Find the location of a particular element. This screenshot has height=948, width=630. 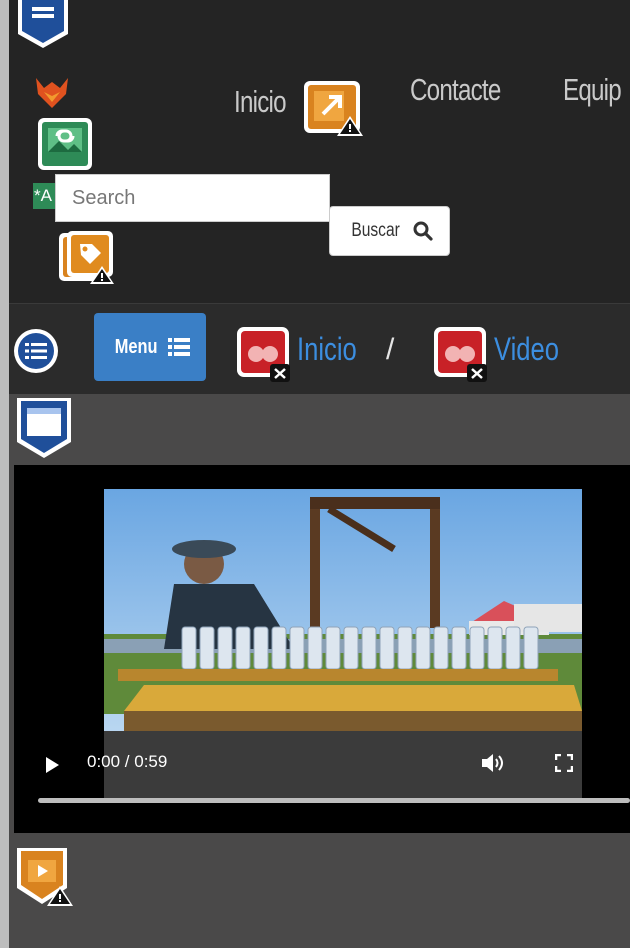

video-warning-icon is located at coordinates (44, 878).